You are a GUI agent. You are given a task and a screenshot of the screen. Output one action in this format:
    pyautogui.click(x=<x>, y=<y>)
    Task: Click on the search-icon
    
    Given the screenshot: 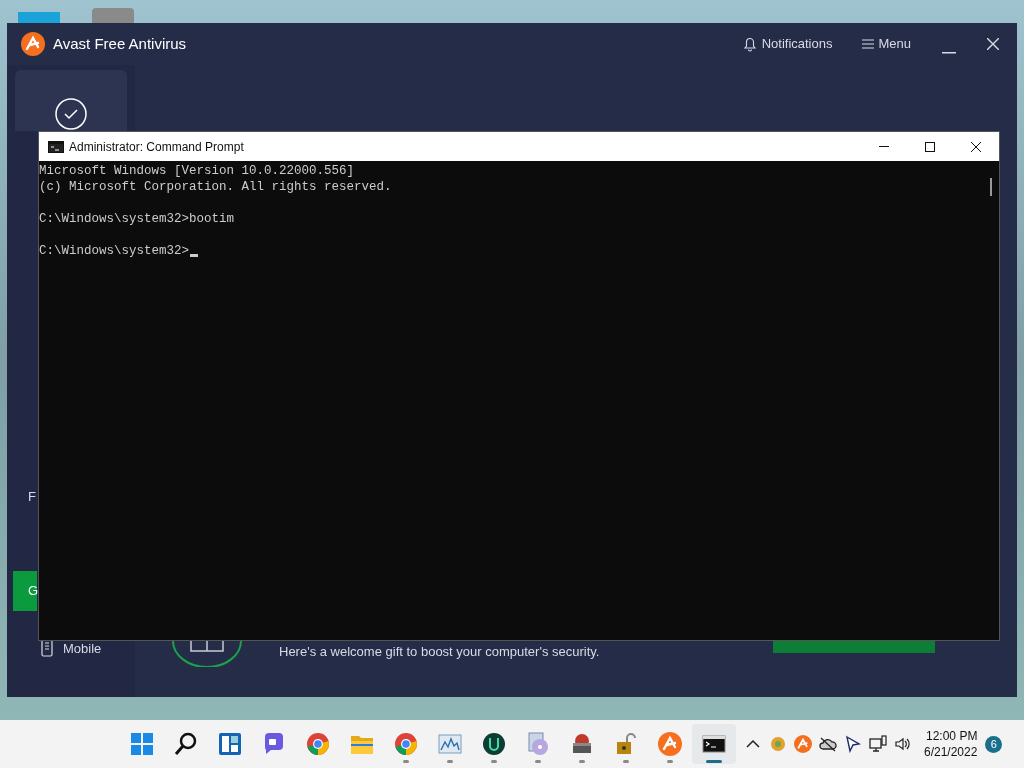 What is the action you would take?
    pyautogui.click(x=186, y=744)
    